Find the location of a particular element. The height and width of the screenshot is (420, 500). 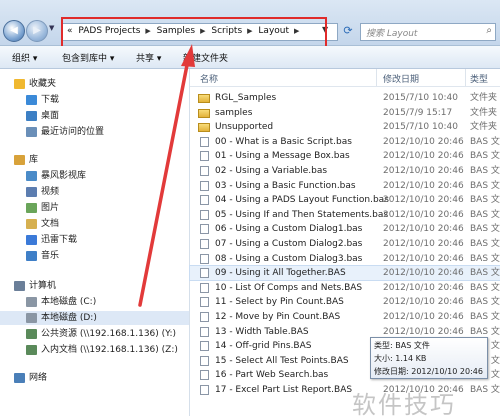

column-name: 名称 is located at coordinates (209, 78).